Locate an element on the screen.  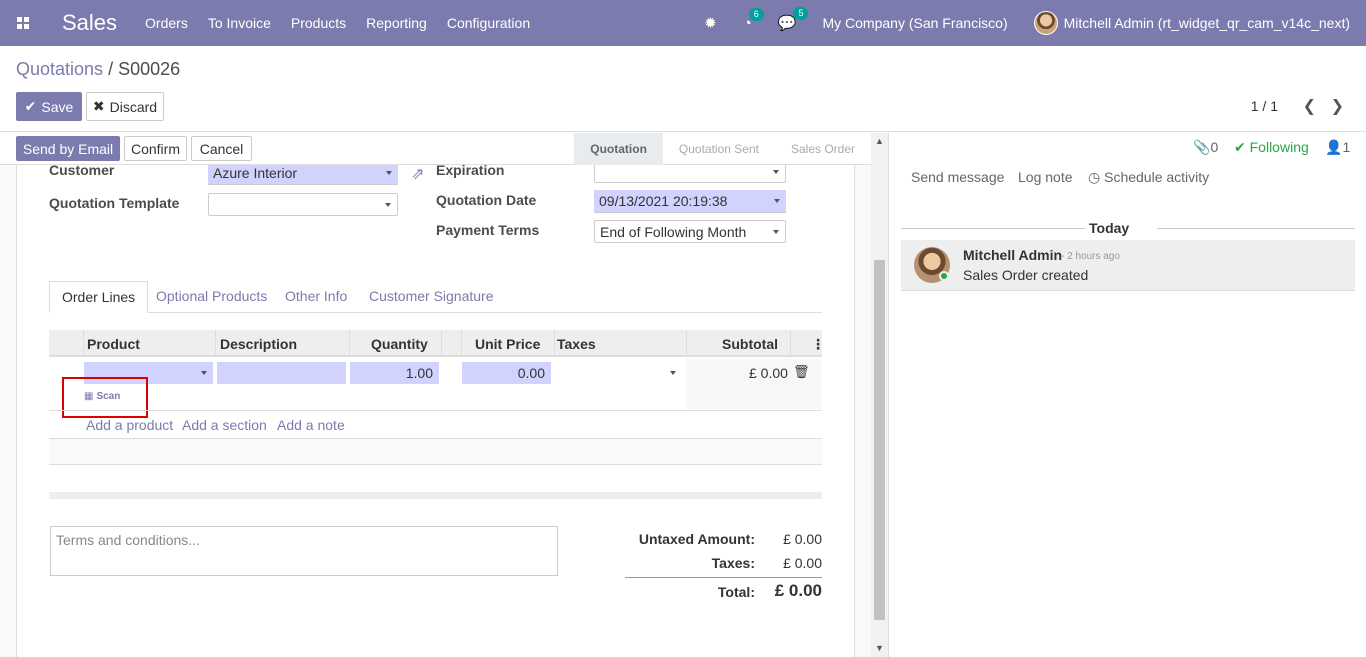
schedule-activity-label: Schedule activity is located at coordinates (1157, 177).